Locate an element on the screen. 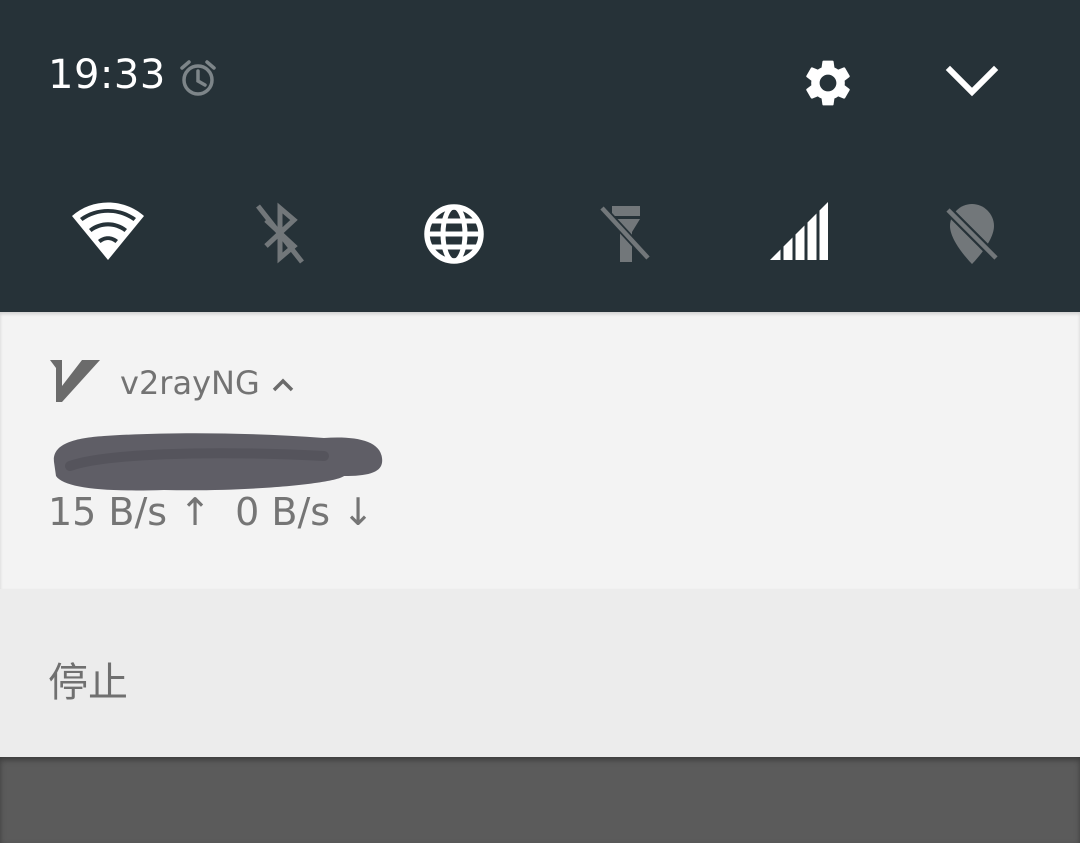  alarm-clock-icon is located at coordinates (198, 78).